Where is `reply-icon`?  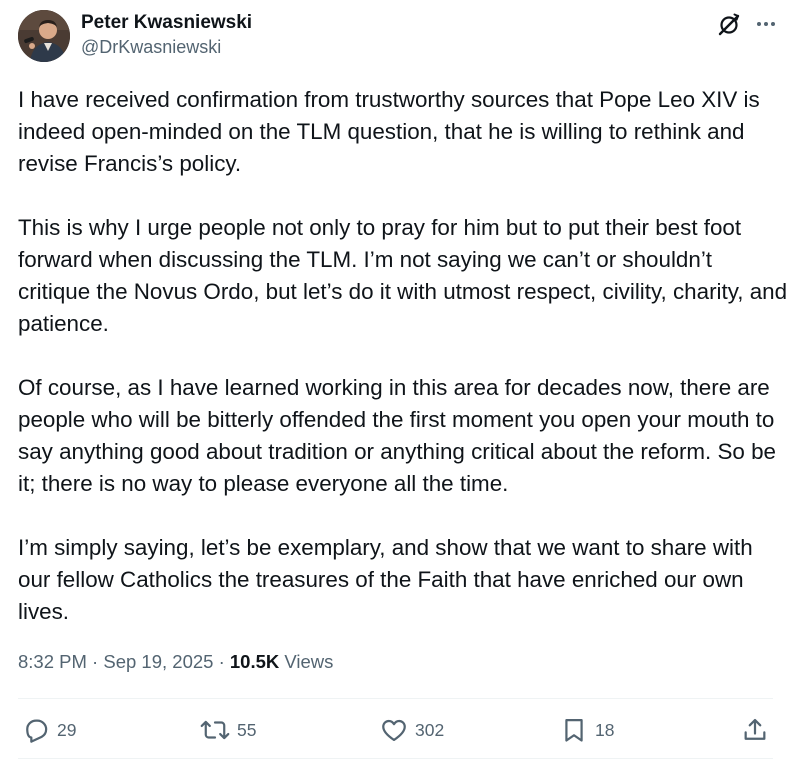 reply-icon is located at coordinates (37, 731).